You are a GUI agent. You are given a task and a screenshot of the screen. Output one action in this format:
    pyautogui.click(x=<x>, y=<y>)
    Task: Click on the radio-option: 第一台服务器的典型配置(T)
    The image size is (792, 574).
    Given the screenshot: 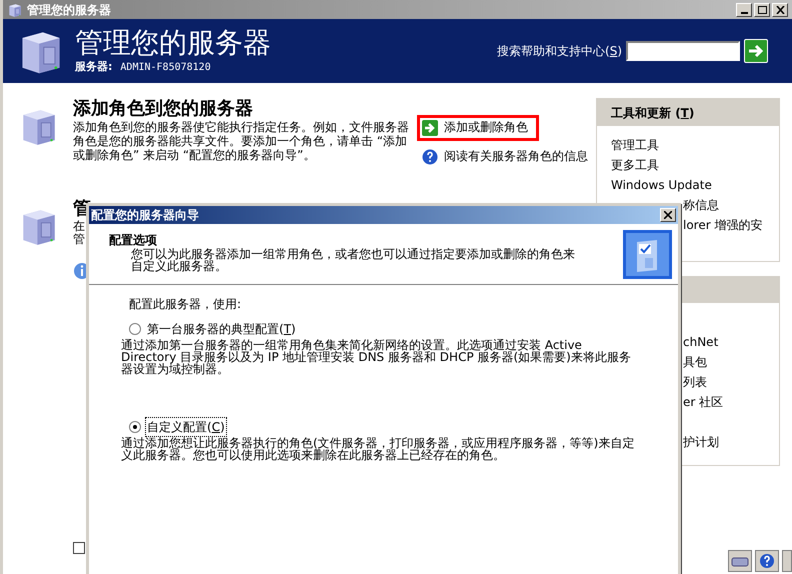 What is the action you would take?
    pyautogui.click(x=383, y=329)
    